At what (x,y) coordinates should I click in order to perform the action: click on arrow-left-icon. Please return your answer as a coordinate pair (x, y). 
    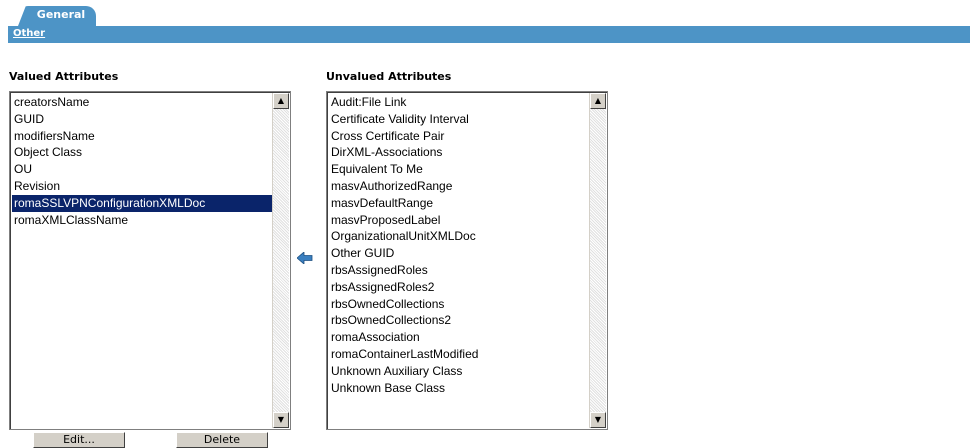
    Looking at the image, I should click on (304, 257).